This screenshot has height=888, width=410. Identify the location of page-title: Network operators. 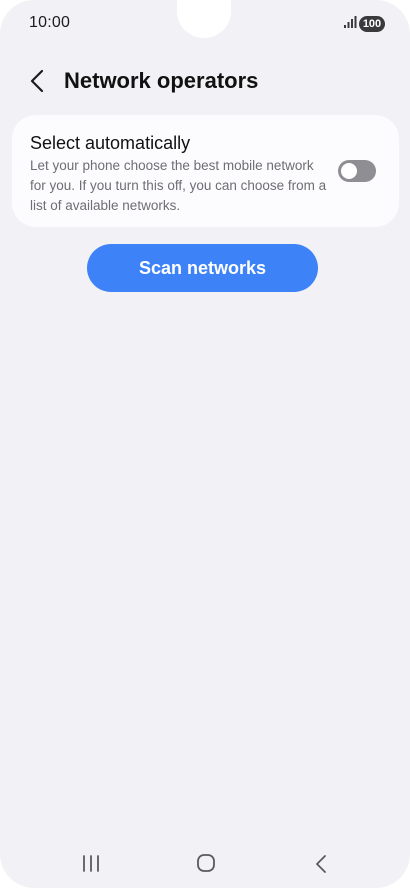
(161, 80).